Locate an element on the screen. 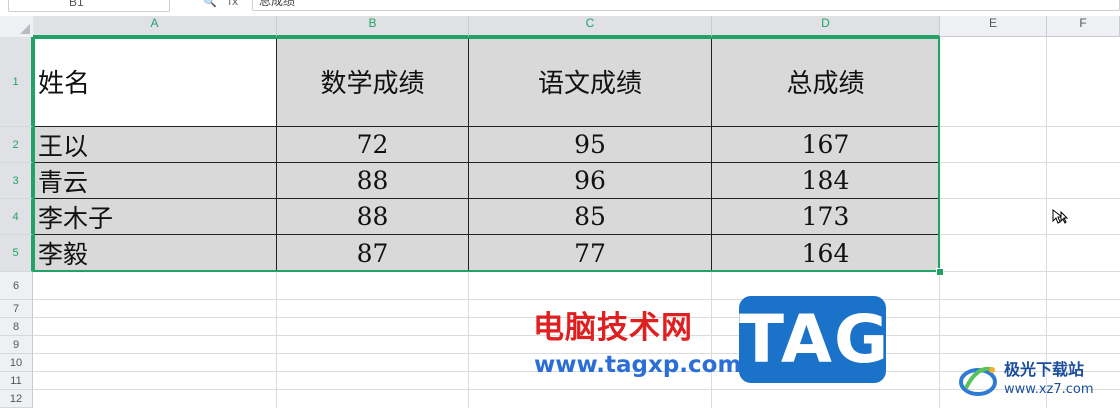 This screenshot has width=1120, height=408. row-header-10: 10 is located at coordinates (16, 363).